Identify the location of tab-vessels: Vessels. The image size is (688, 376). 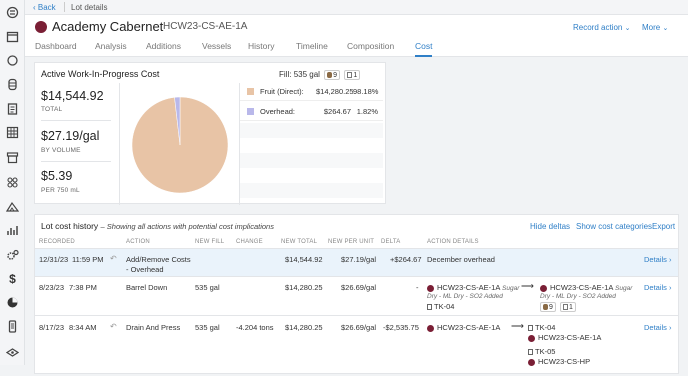
(216, 48).